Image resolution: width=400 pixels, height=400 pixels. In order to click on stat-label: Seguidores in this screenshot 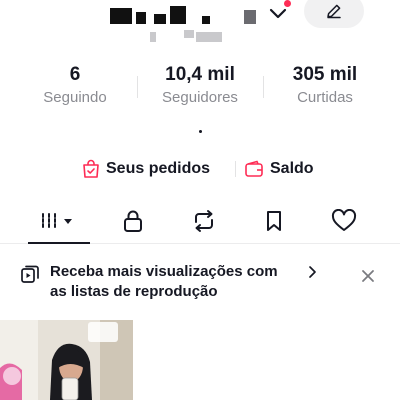, I will do `click(200, 97)`.